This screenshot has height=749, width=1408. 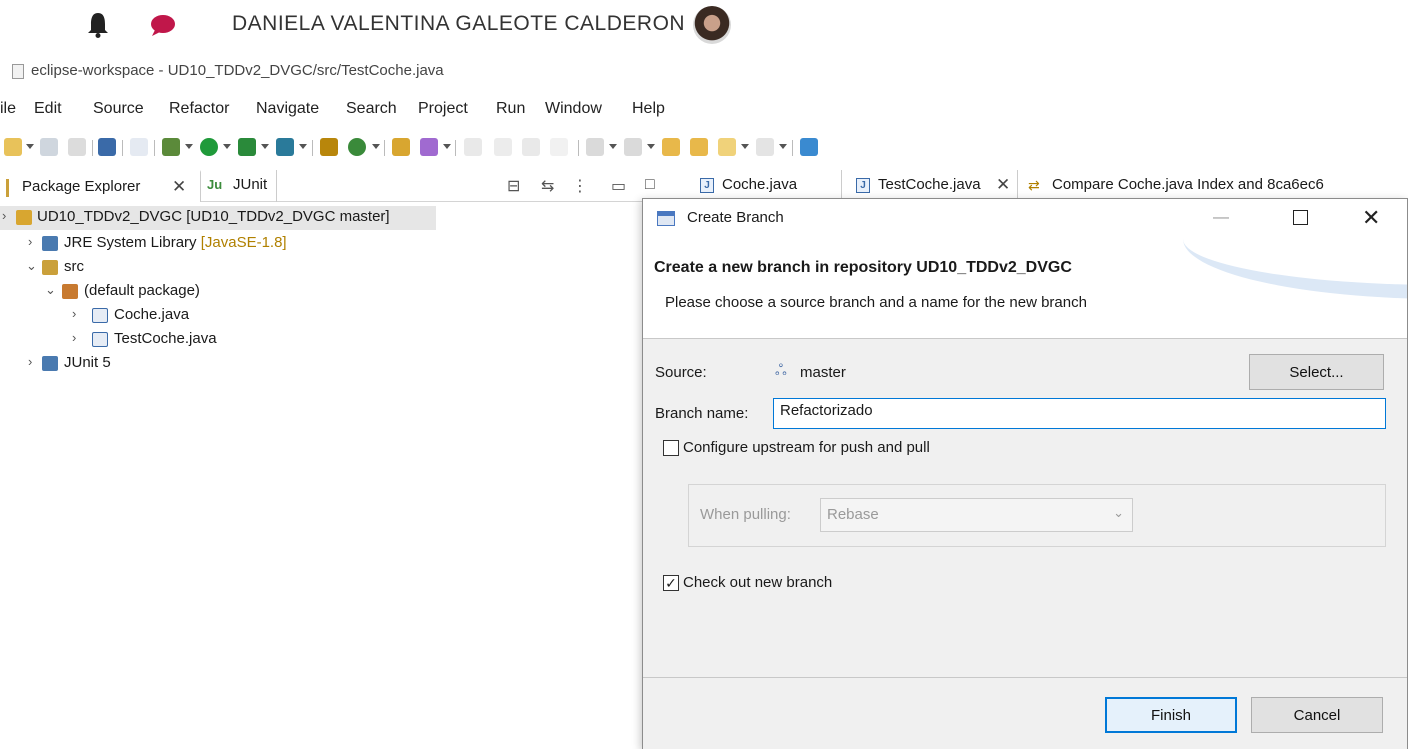 I want to click on back-icon, so click(x=727, y=147).